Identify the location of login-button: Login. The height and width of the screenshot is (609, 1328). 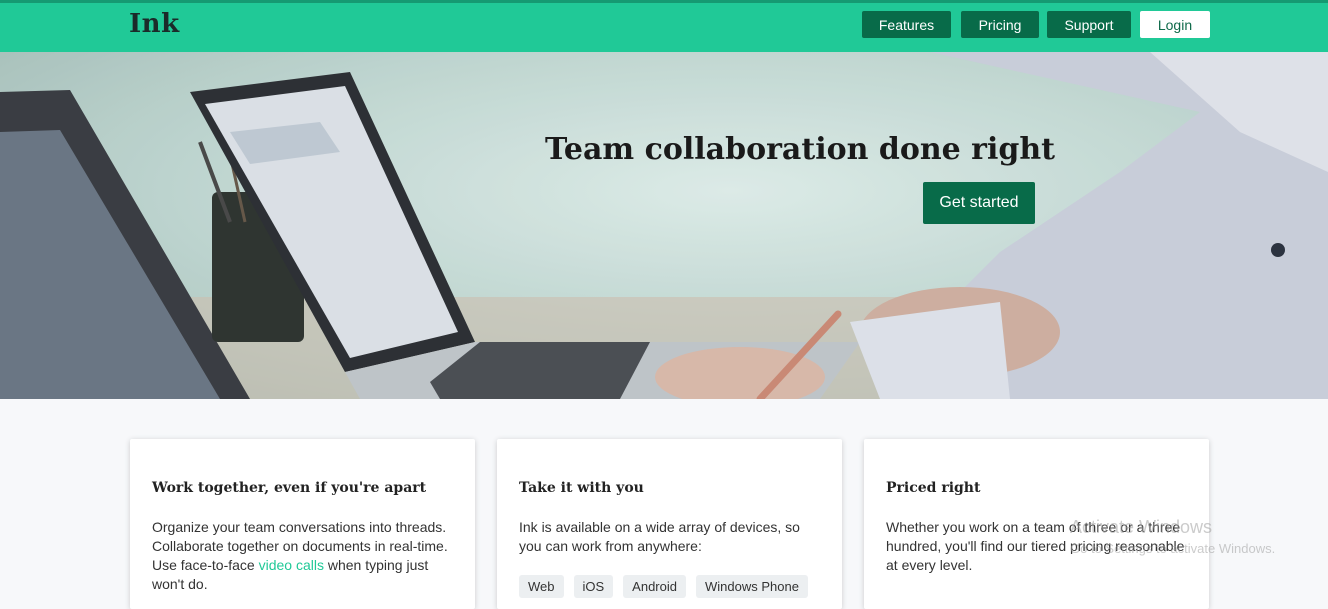
(1175, 24).